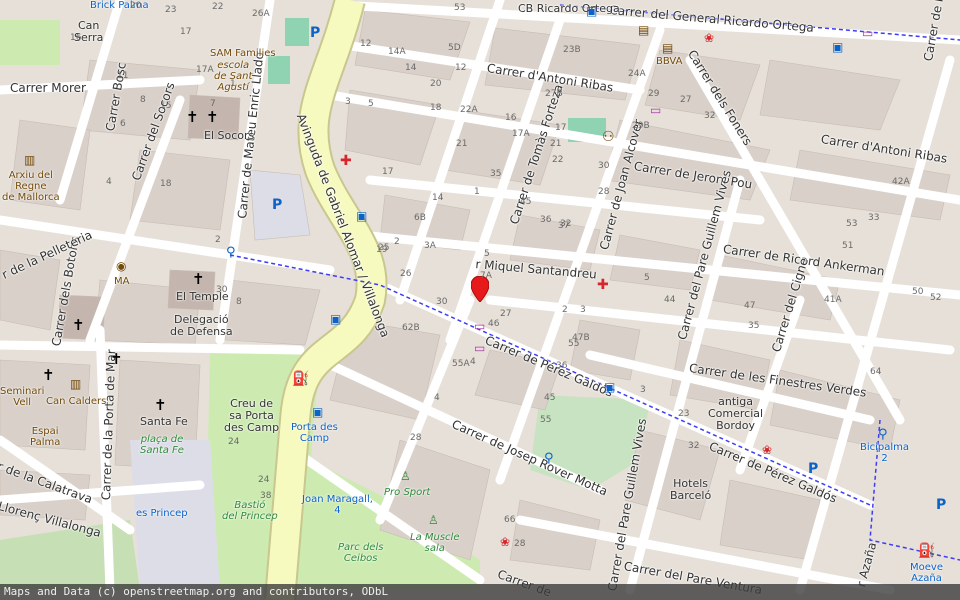 This screenshot has height=600, width=960. What do you see at coordinates (222, 290) in the screenshot?
I see `house-number: 30` at bounding box center [222, 290].